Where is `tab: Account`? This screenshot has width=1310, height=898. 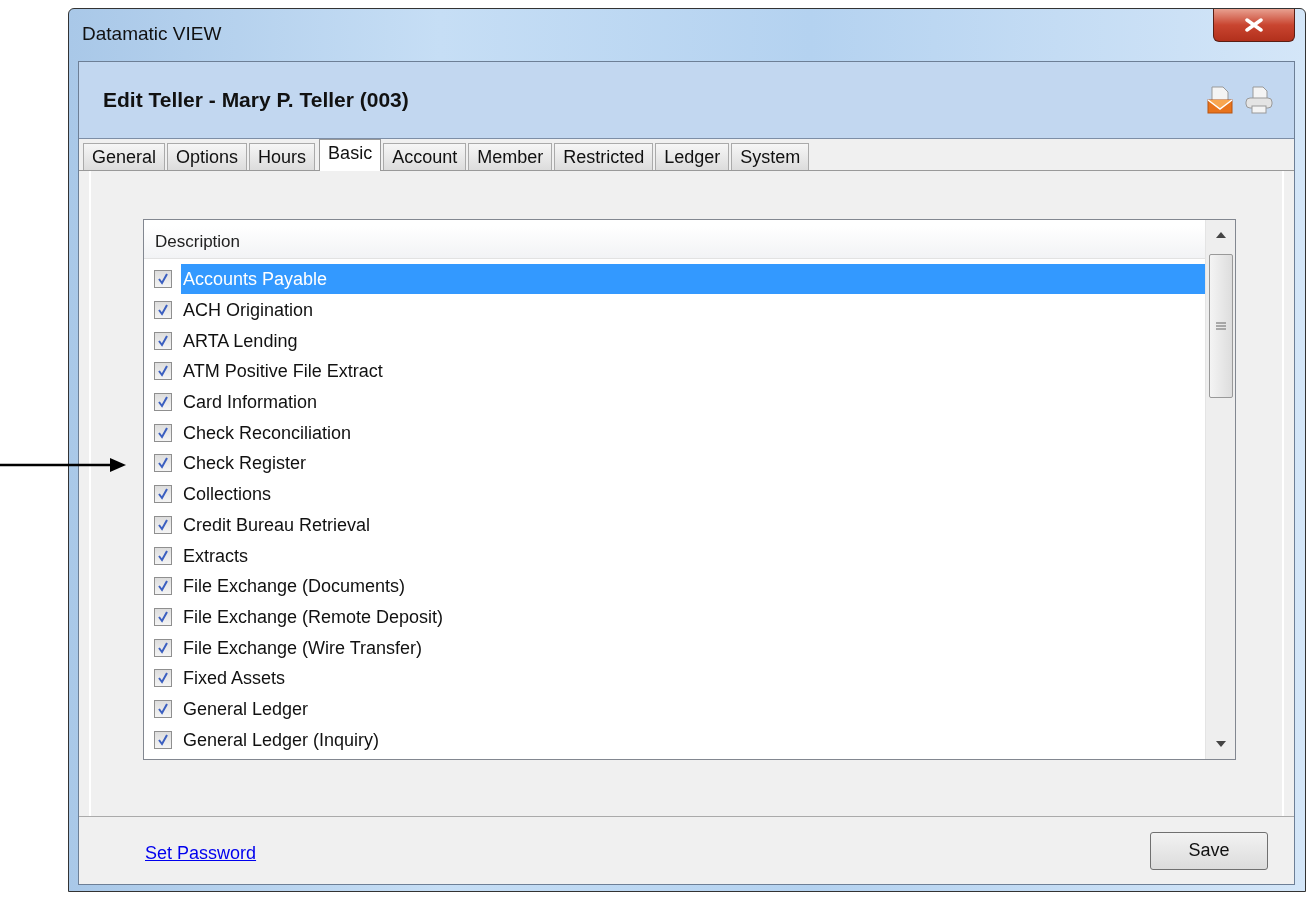
tab: Account is located at coordinates (425, 156).